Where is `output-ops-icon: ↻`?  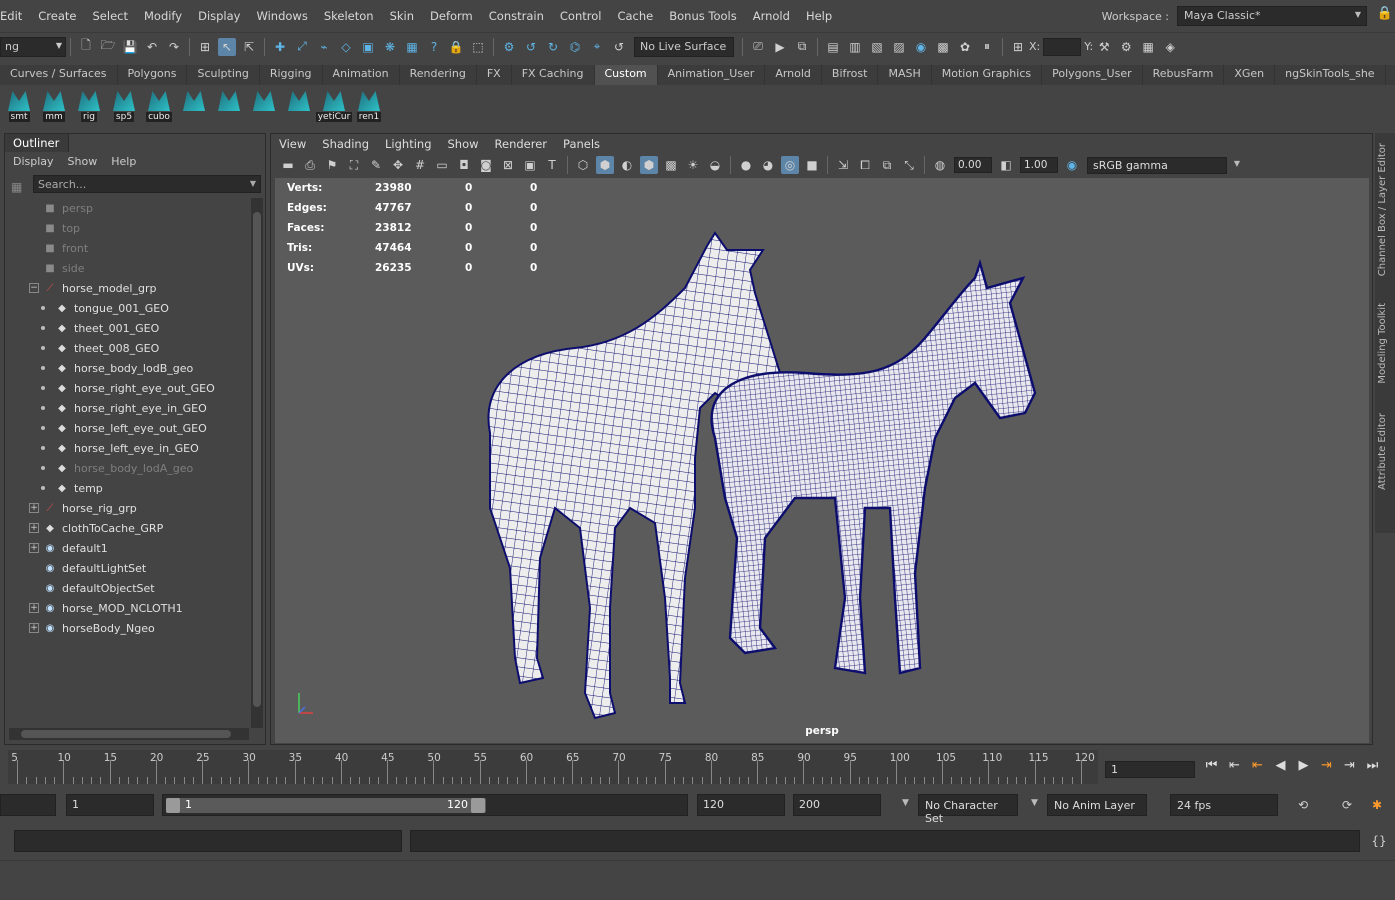
output-ops-icon: ↻ is located at coordinates (553, 47).